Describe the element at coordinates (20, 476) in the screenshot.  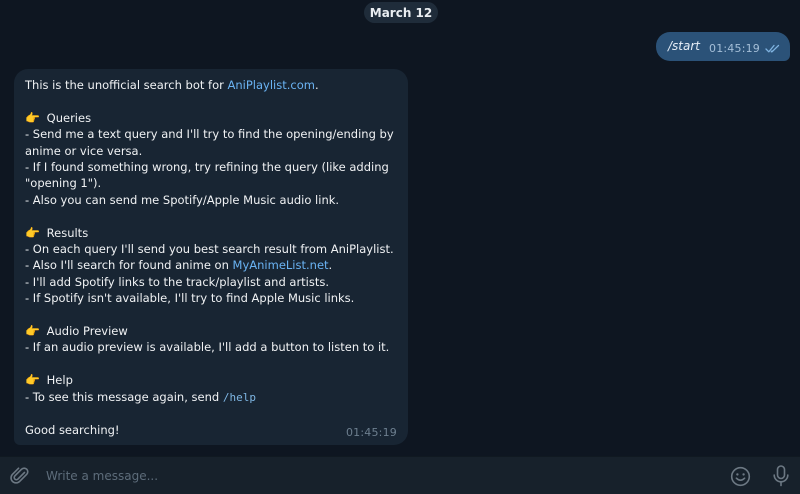
I see `paperclip-icon` at that location.